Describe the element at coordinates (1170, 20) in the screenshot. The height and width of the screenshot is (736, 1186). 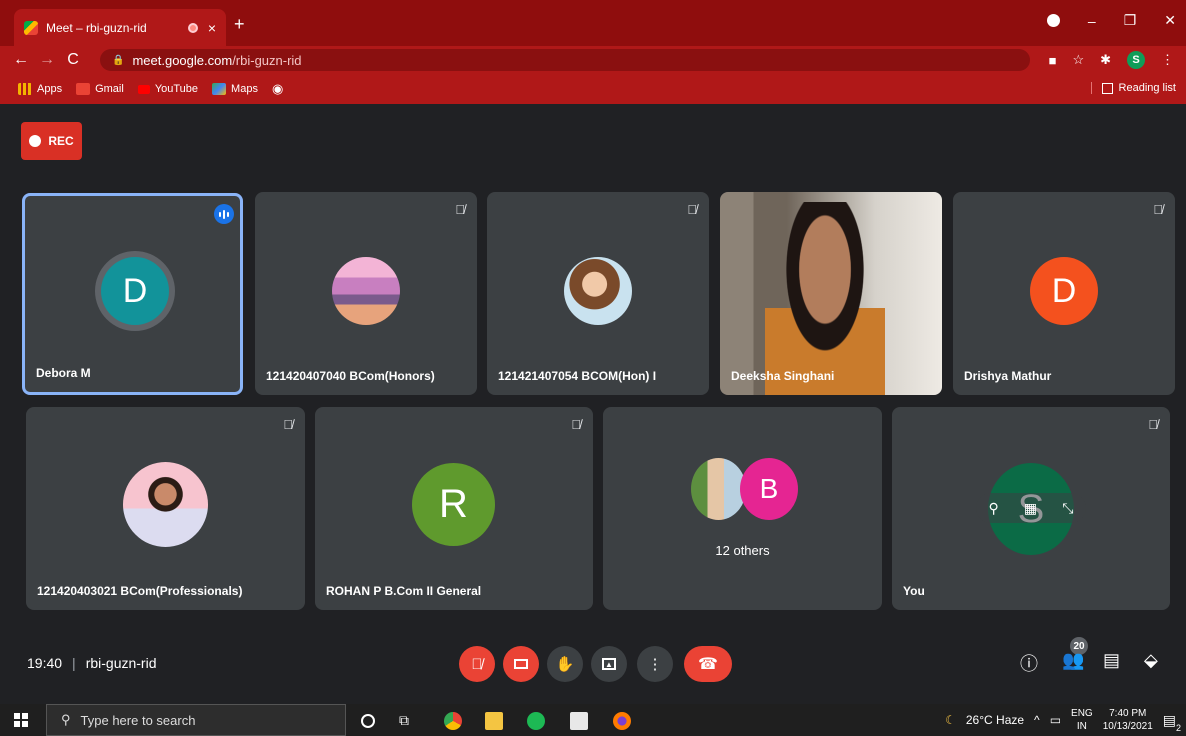
I see `window-close-button: ✕` at that location.